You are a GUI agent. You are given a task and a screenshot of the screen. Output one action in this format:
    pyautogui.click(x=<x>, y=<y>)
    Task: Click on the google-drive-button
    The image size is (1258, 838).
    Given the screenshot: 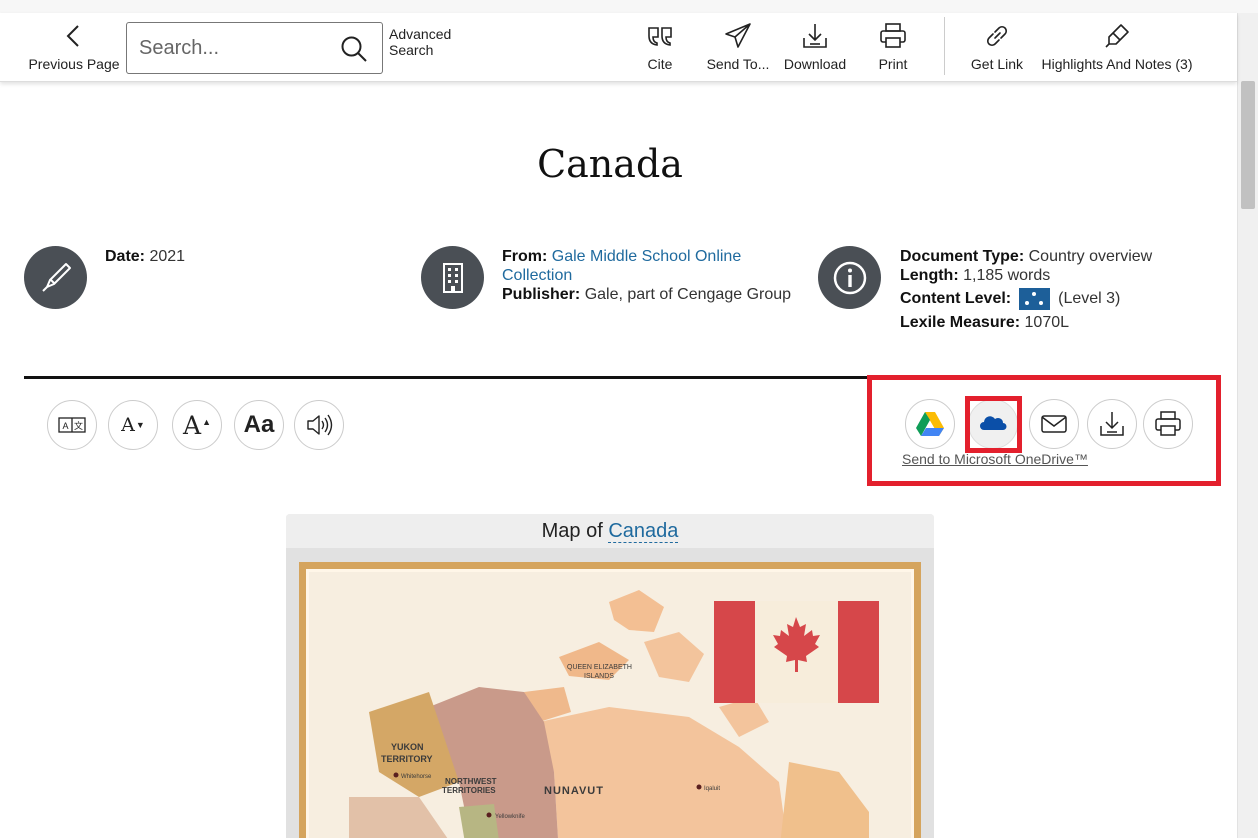 What is the action you would take?
    pyautogui.click(x=930, y=424)
    